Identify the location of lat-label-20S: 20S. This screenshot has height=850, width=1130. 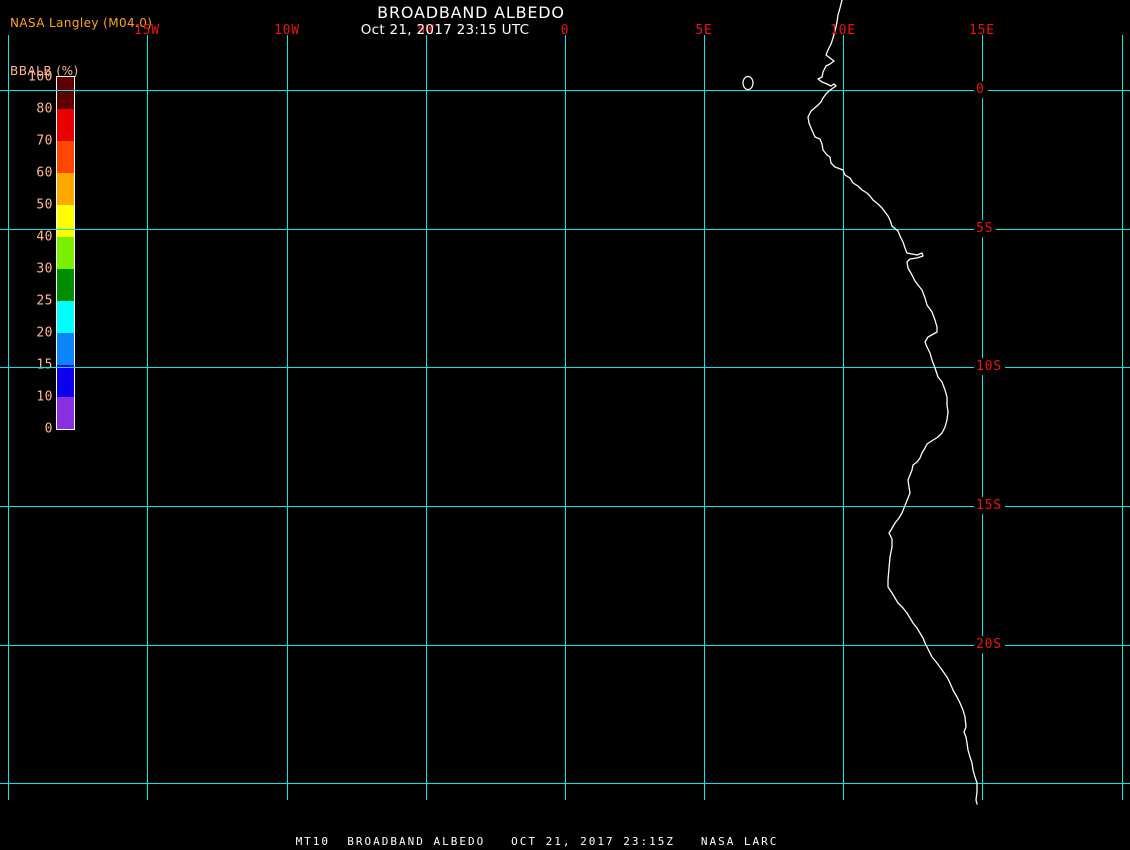
(989, 645).